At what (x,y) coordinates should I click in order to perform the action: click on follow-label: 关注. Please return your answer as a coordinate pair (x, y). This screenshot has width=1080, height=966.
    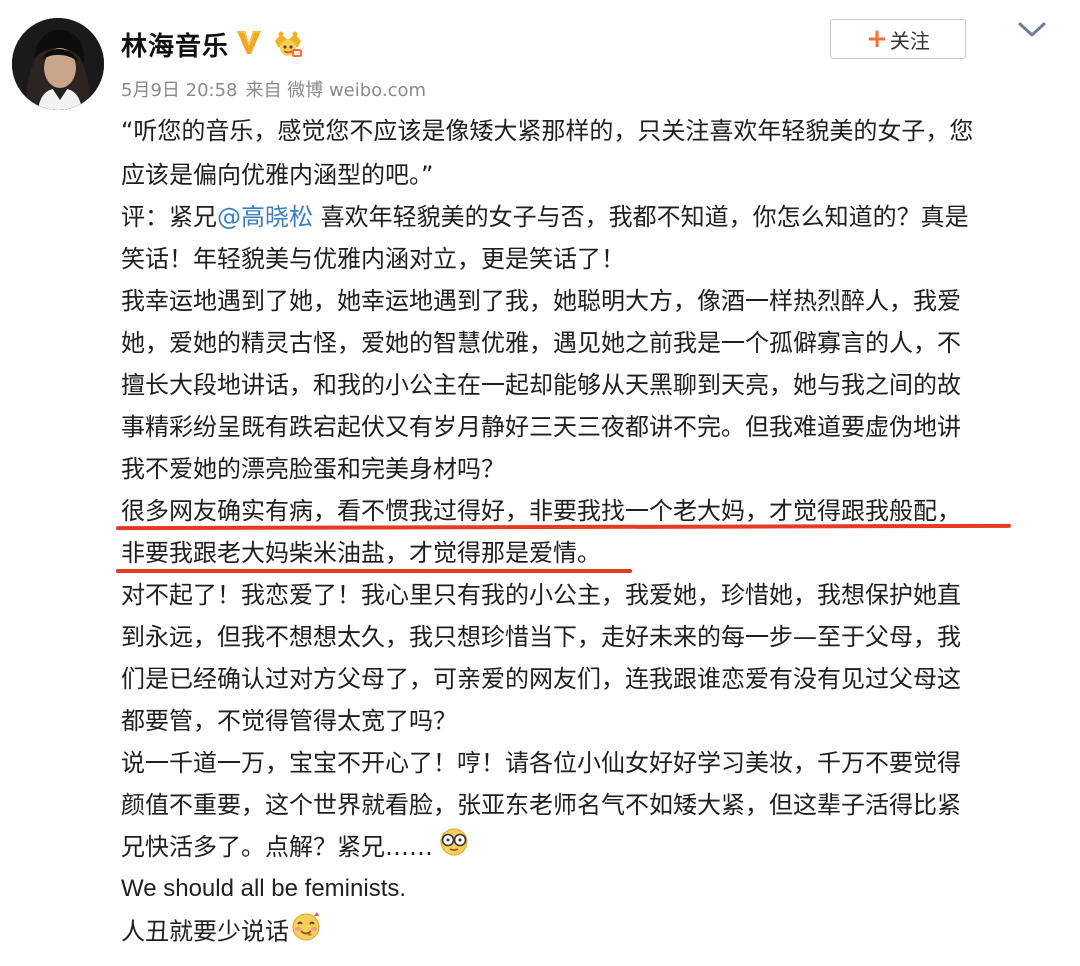
    Looking at the image, I should click on (909, 40).